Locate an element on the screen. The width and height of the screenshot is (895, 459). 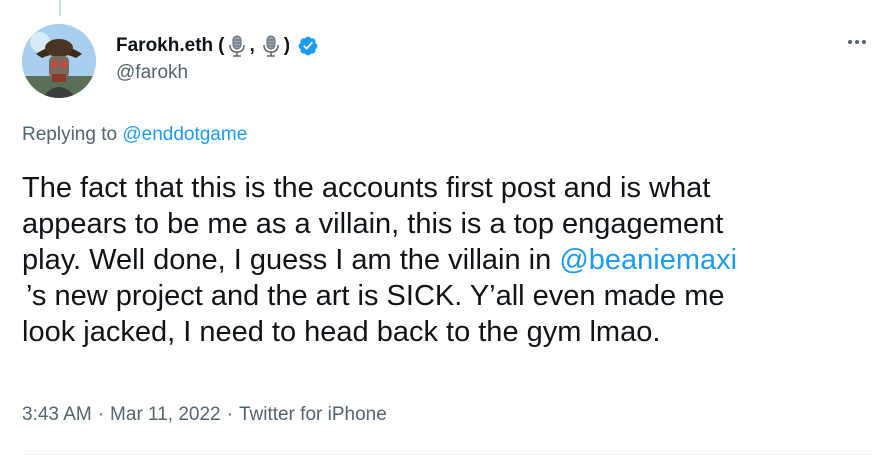
paren-close: ) is located at coordinates (287, 45).